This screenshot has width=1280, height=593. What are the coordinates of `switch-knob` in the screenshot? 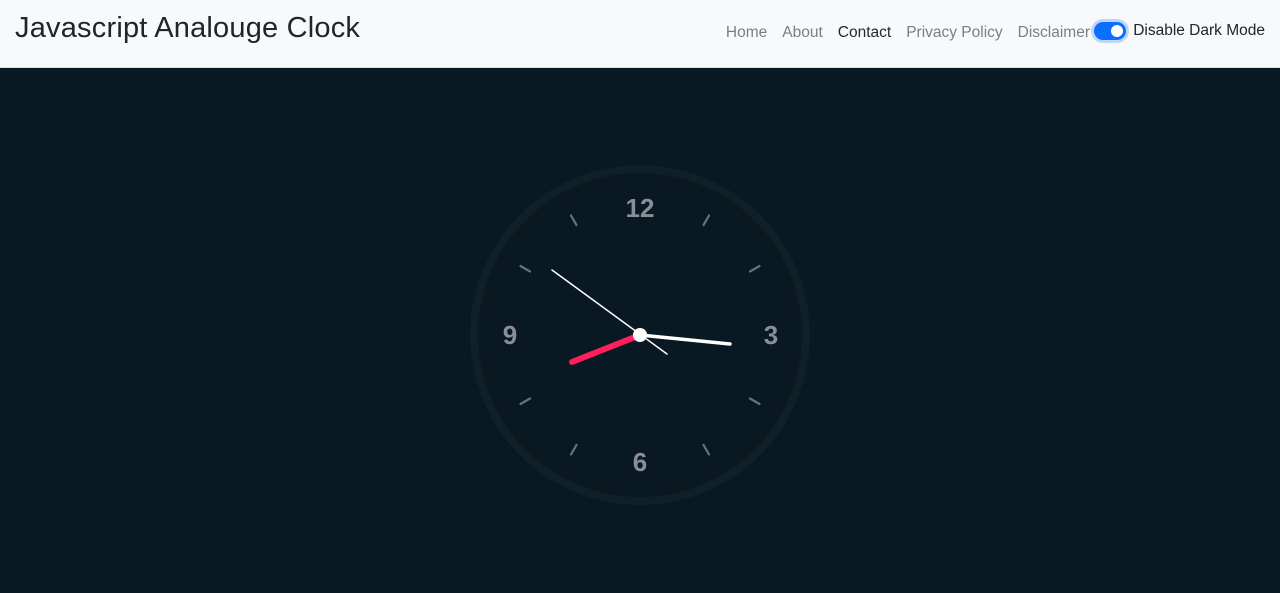 It's located at (1117, 31).